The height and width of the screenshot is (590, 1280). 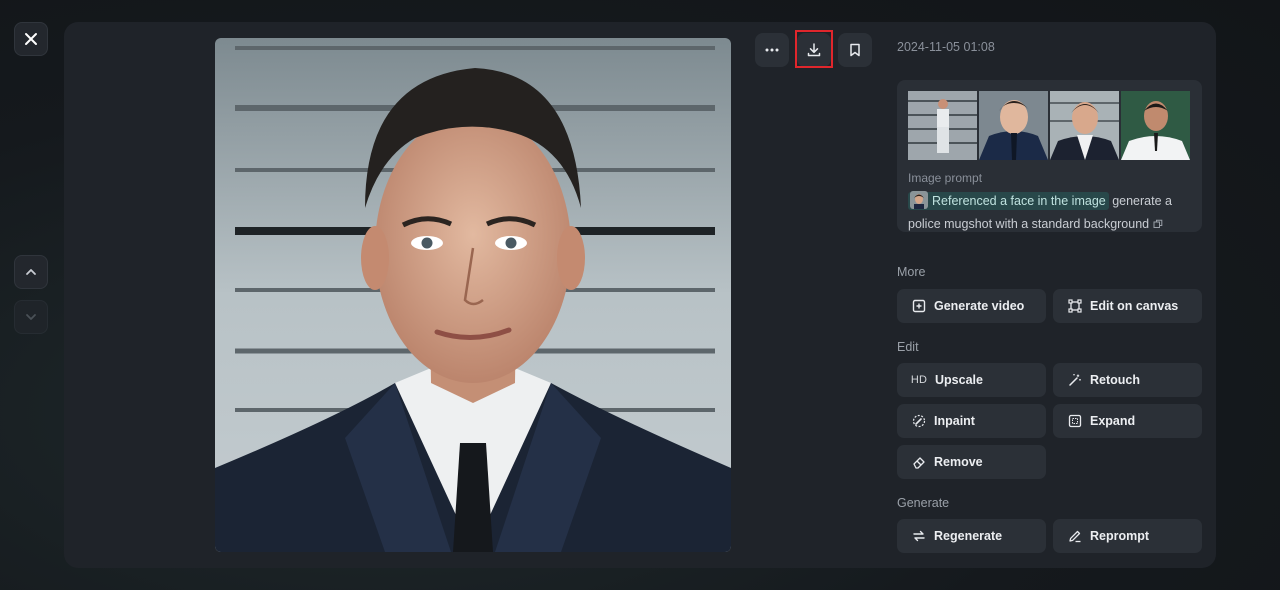 I want to click on image-timestamp: 2024-11-05 01:08, so click(x=946, y=47).